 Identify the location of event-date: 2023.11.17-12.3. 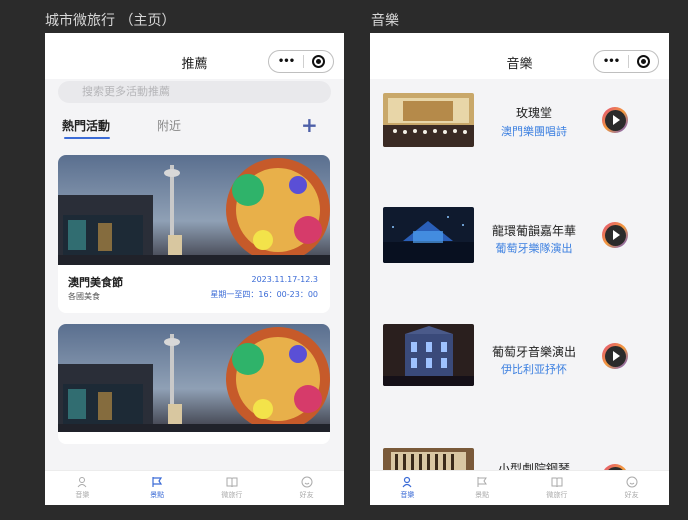
(284, 279).